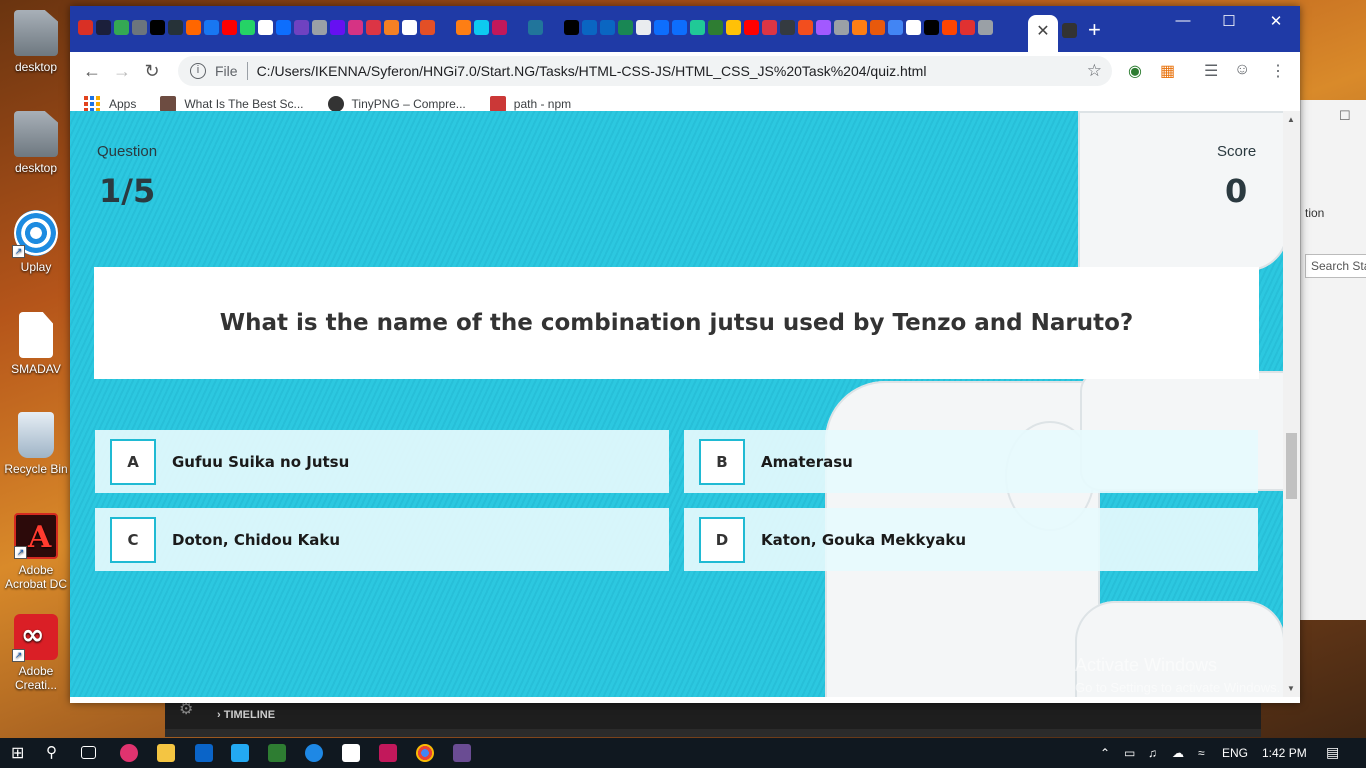 The image size is (1366, 768). What do you see at coordinates (246, 715) in the screenshot?
I see `timeline-panel-header: › TIMELINE` at bounding box center [246, 715].